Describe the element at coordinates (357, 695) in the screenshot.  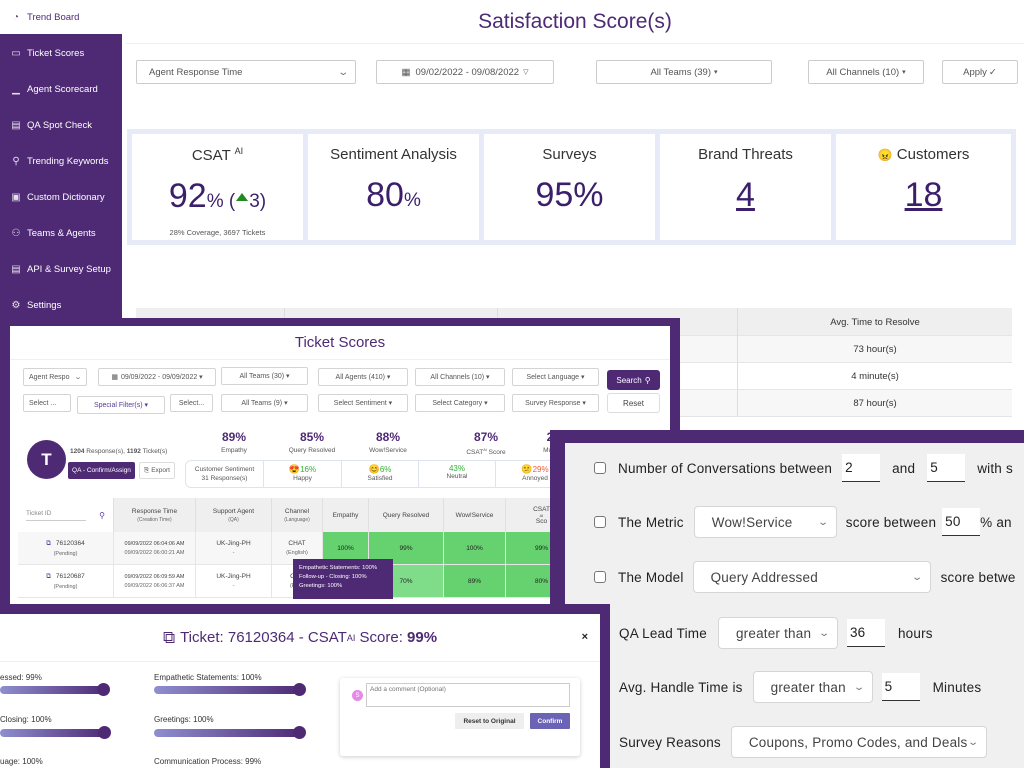
I see `user-avatar: S` at that location.